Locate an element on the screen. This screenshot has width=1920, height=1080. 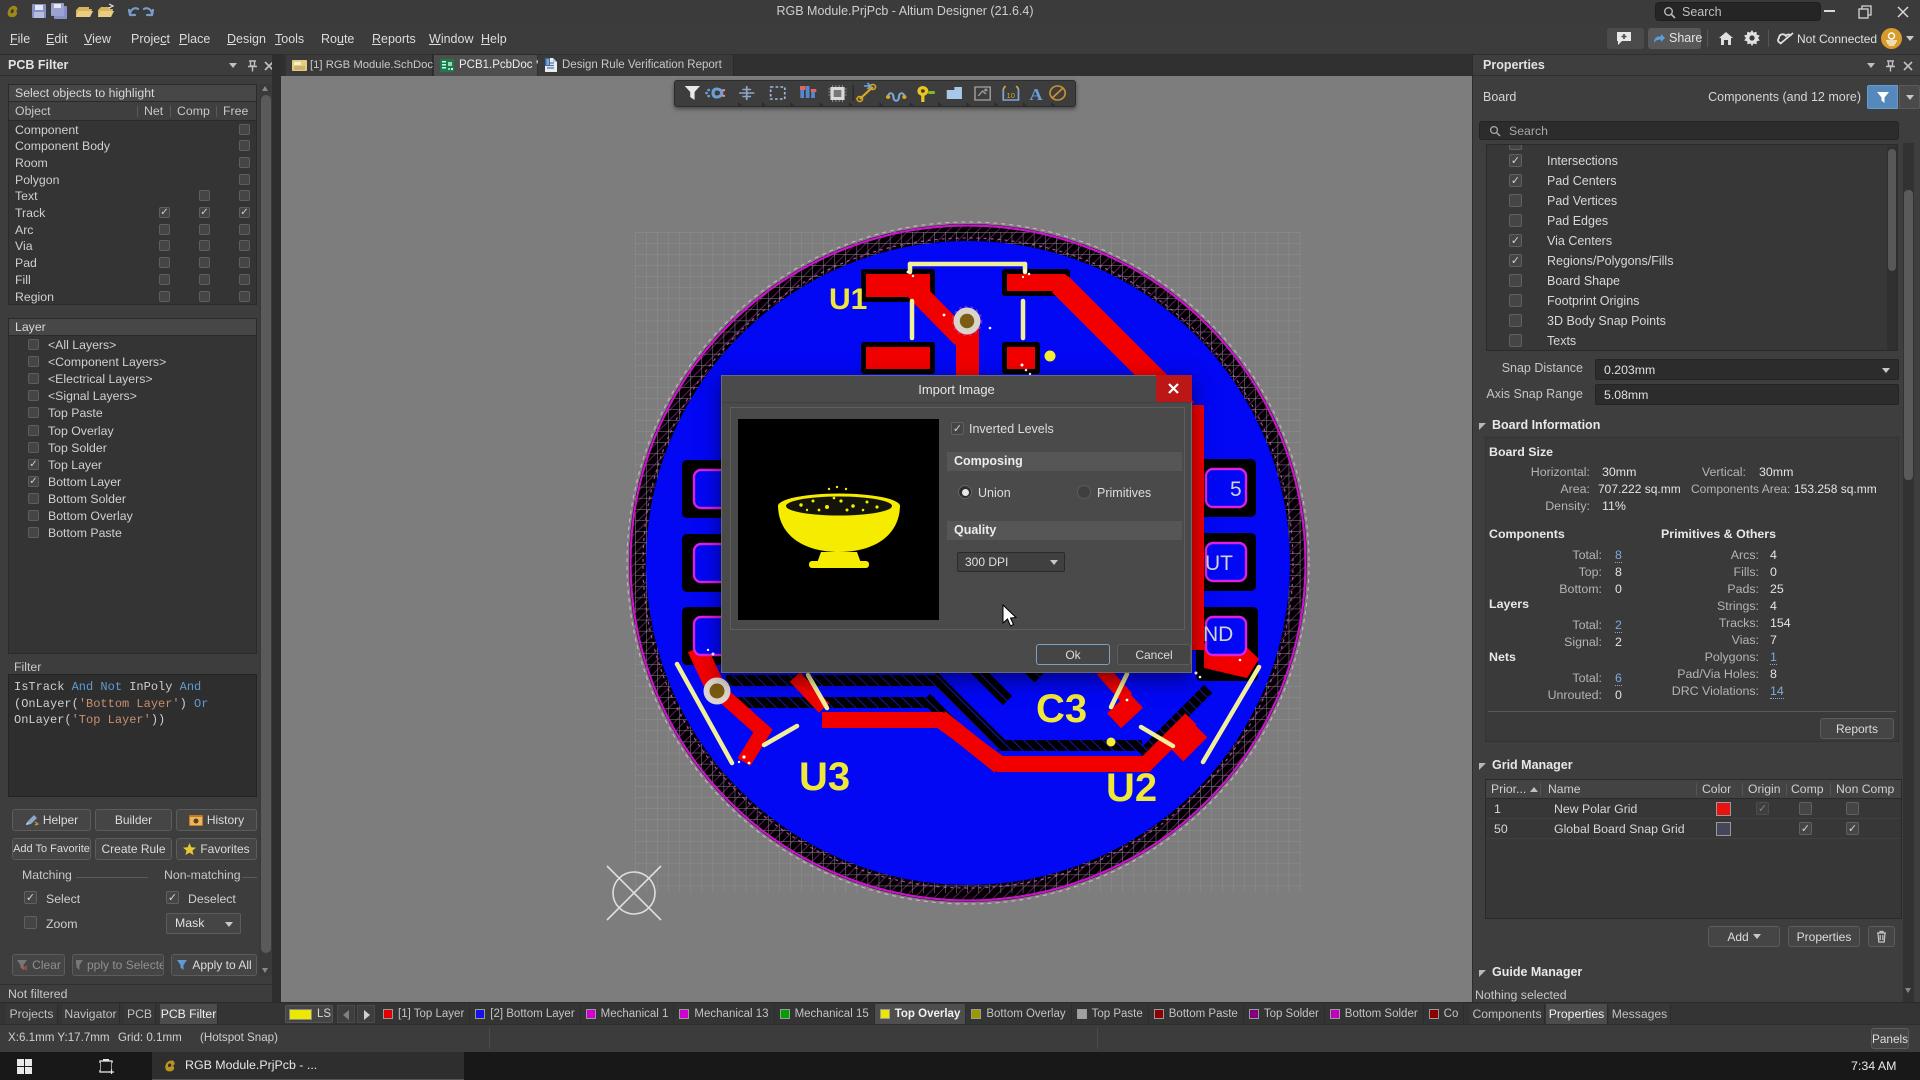
svg-text: U3 is located at coordinates (824, 777).